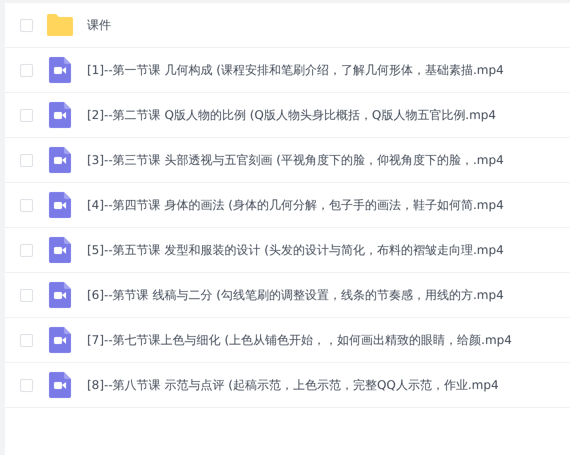 This screenshot has width=570, height=455. I want to click on file-name: [1]--第一节课 几何构成 (课程安排和笔刷介绍，了解几何形体，基础素描.mp4, so click(295, 70).